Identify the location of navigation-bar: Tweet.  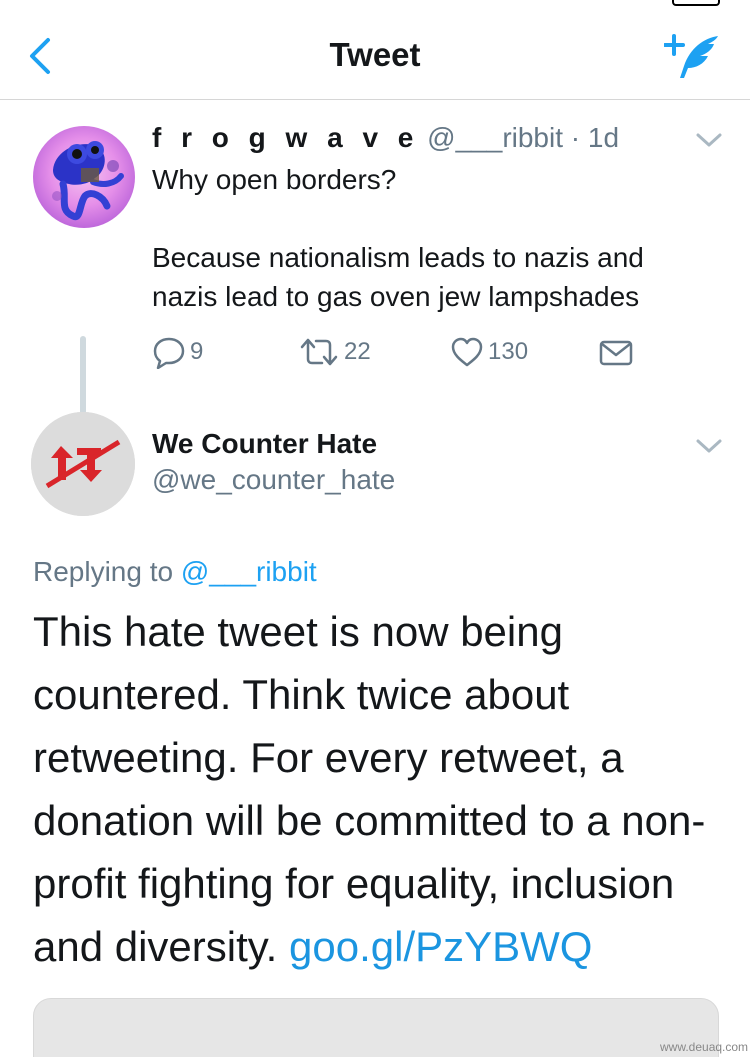
(375, 57).